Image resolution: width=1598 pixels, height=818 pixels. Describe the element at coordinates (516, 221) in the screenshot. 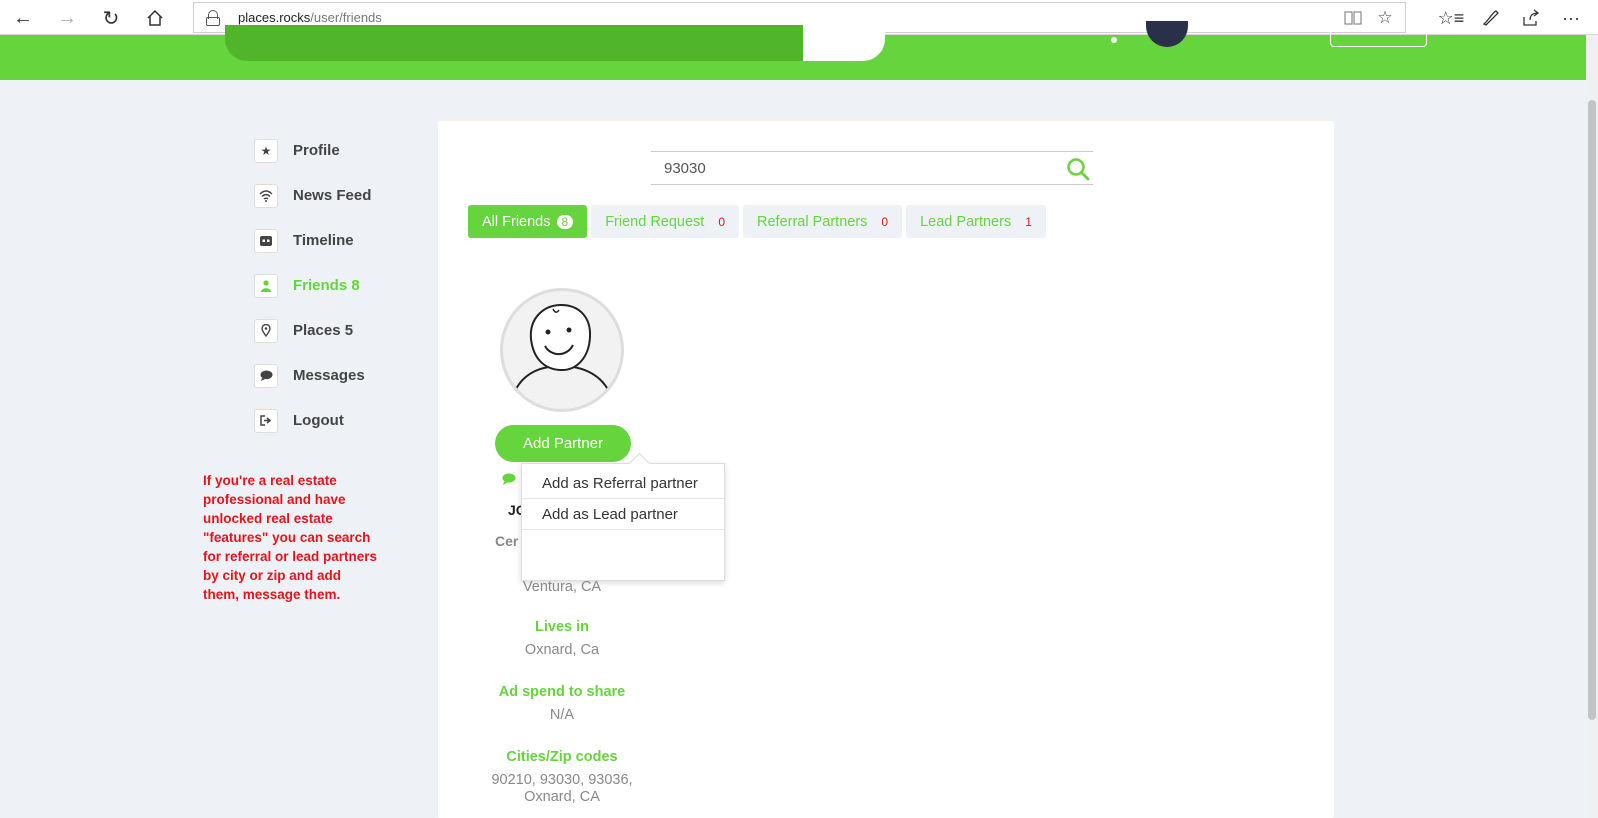

I see `tab-label: All Friends` at that location.